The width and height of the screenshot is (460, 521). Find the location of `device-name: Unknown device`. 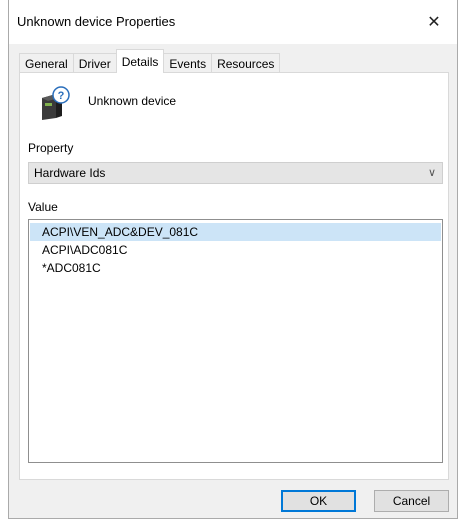

device-name: Unknown device is located at coordinates (132, 101).